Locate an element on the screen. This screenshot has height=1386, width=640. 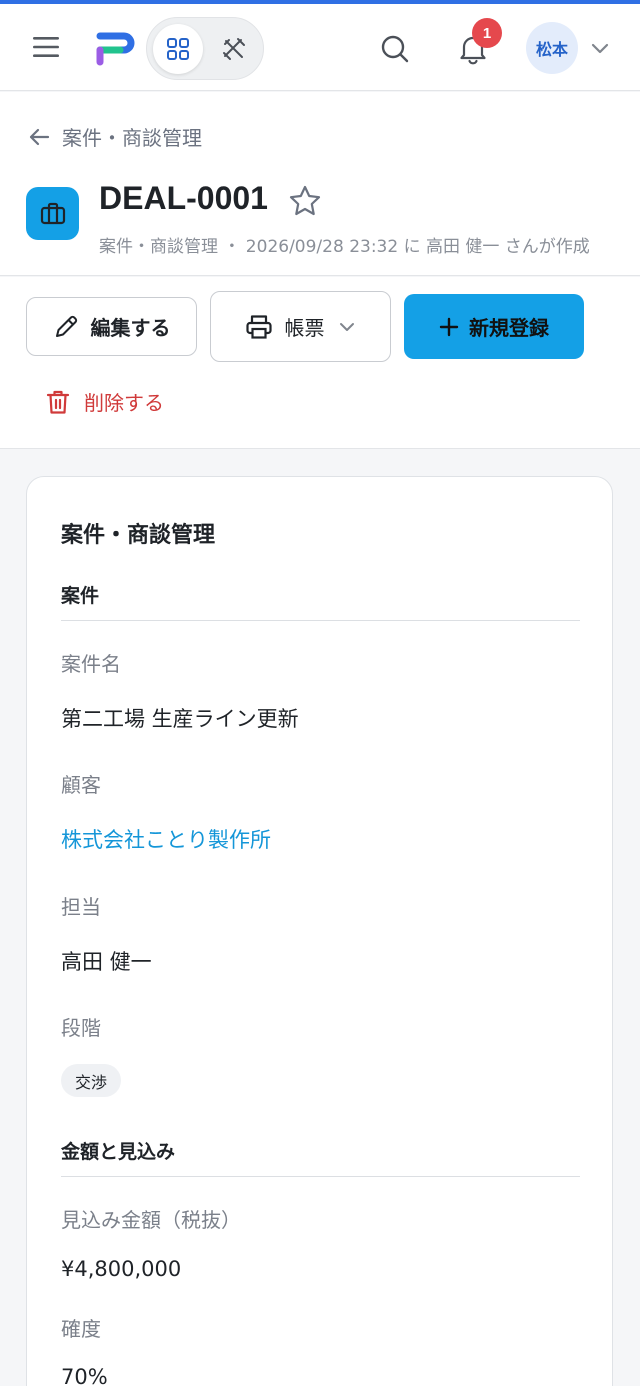
delete-button: 削除する is located at coordinates (105, 401).